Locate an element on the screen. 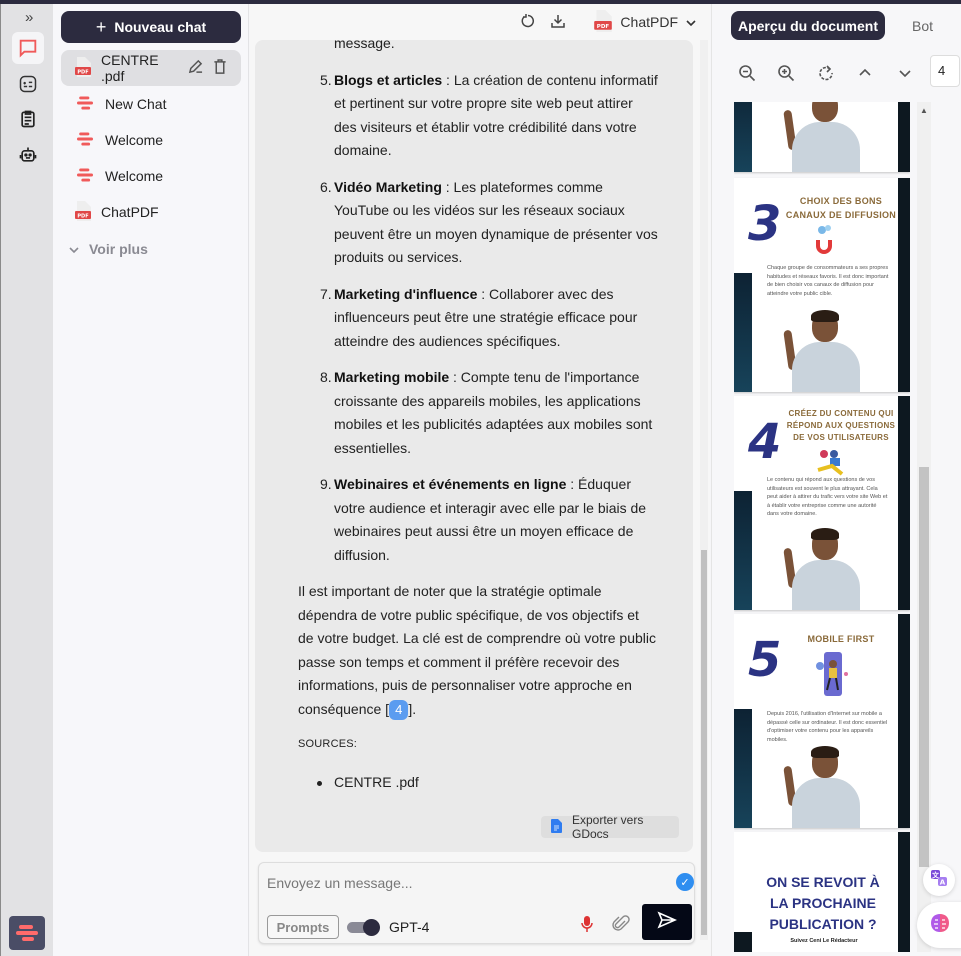 The image size is (961, 956). rotate-icon is located at coordinates (826, 75).